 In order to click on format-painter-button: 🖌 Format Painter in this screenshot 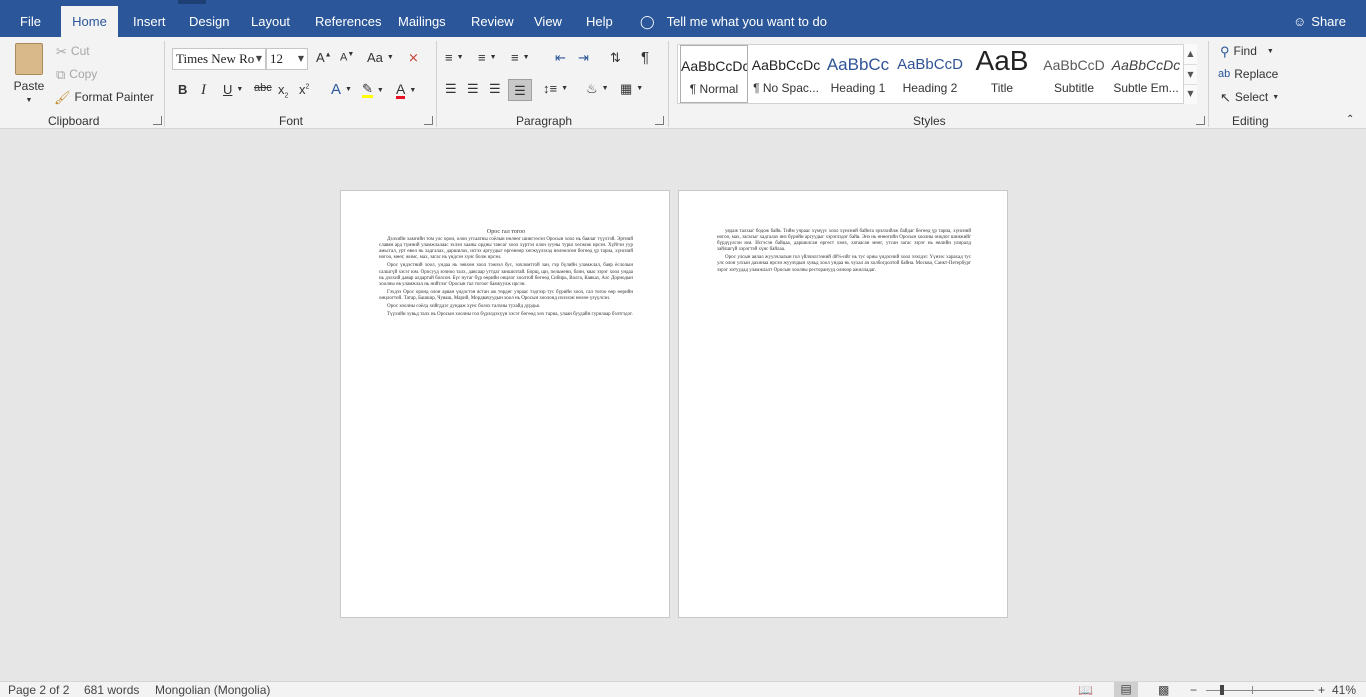, I will do `click(104, 97)`.